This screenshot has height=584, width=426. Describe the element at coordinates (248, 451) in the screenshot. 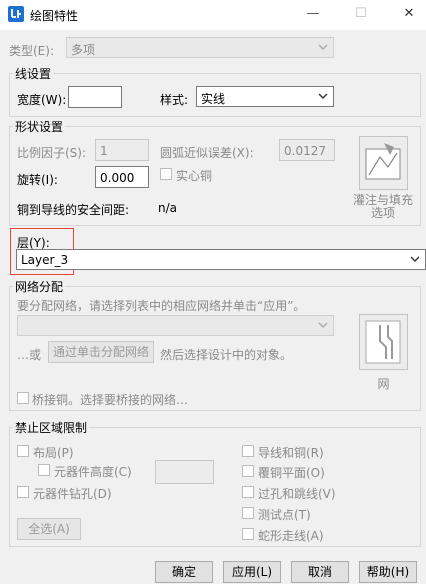

I see `traces-copper-checkbox` at that location.